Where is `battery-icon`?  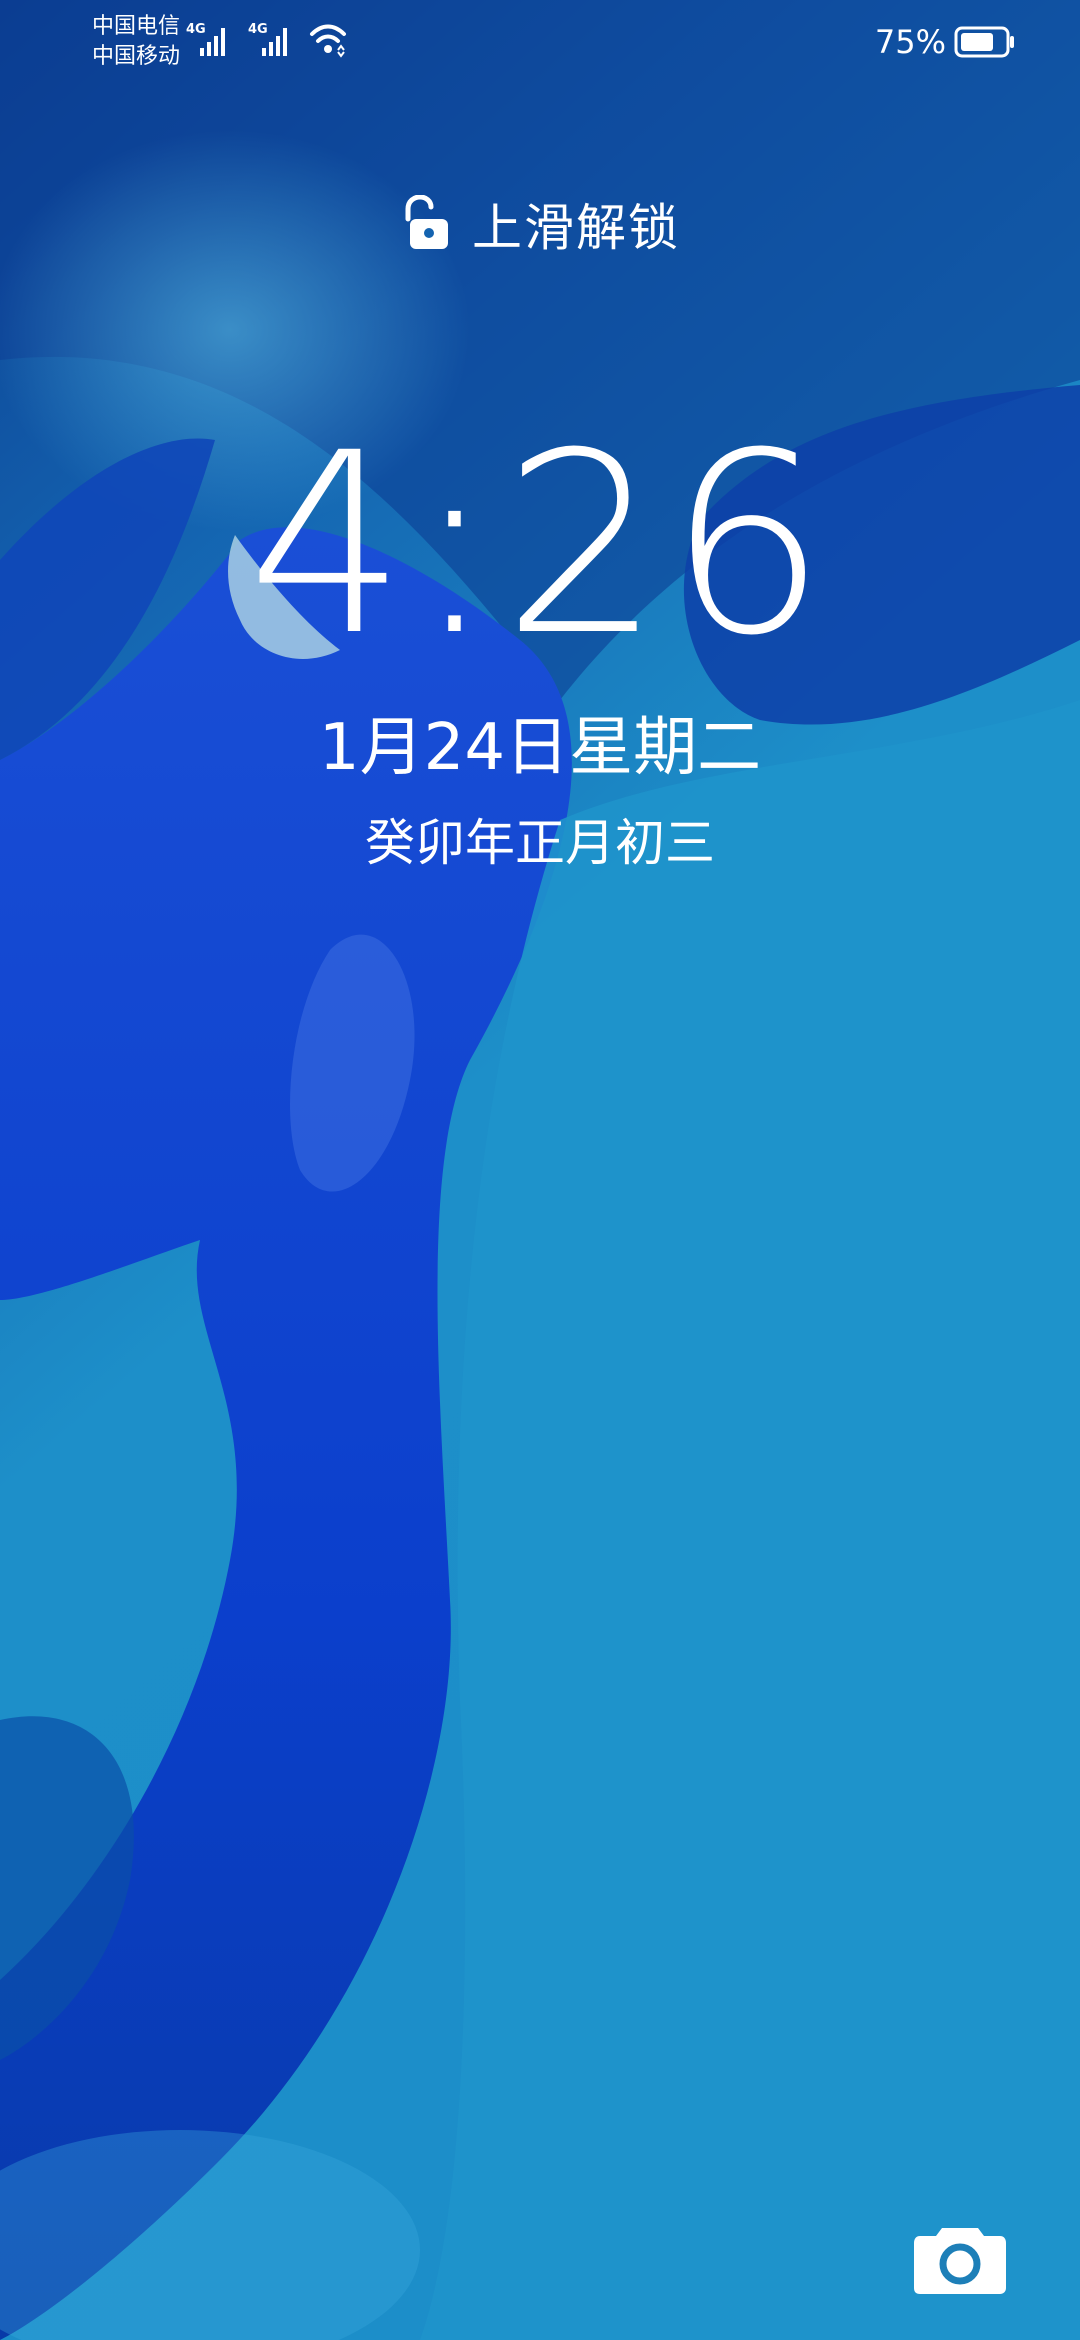
battery-icon is located at coordinates (984, 42).